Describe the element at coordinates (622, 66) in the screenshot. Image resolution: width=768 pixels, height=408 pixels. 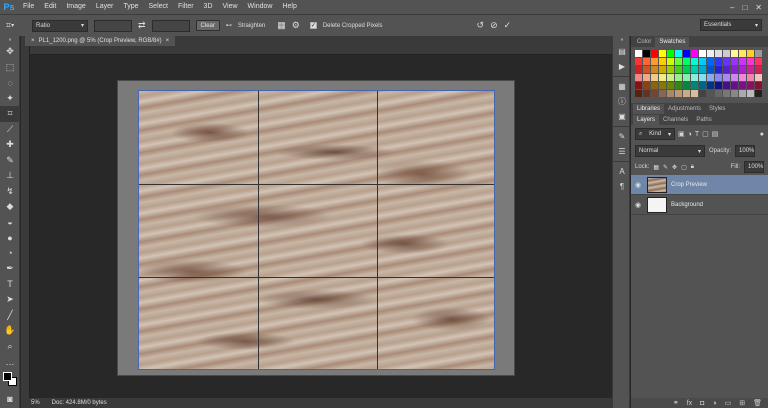
I see `actions-icon: ▶` at that location.